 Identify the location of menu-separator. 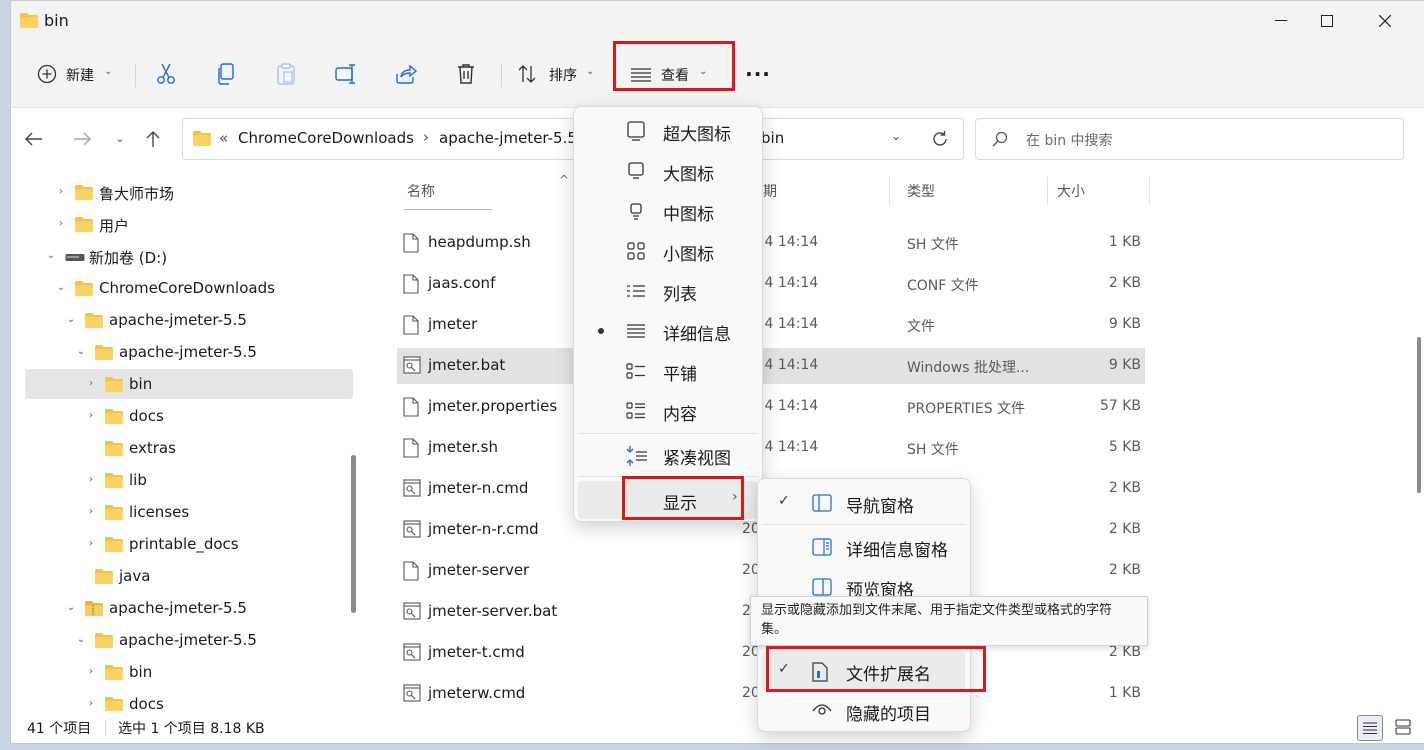
(668, 433).